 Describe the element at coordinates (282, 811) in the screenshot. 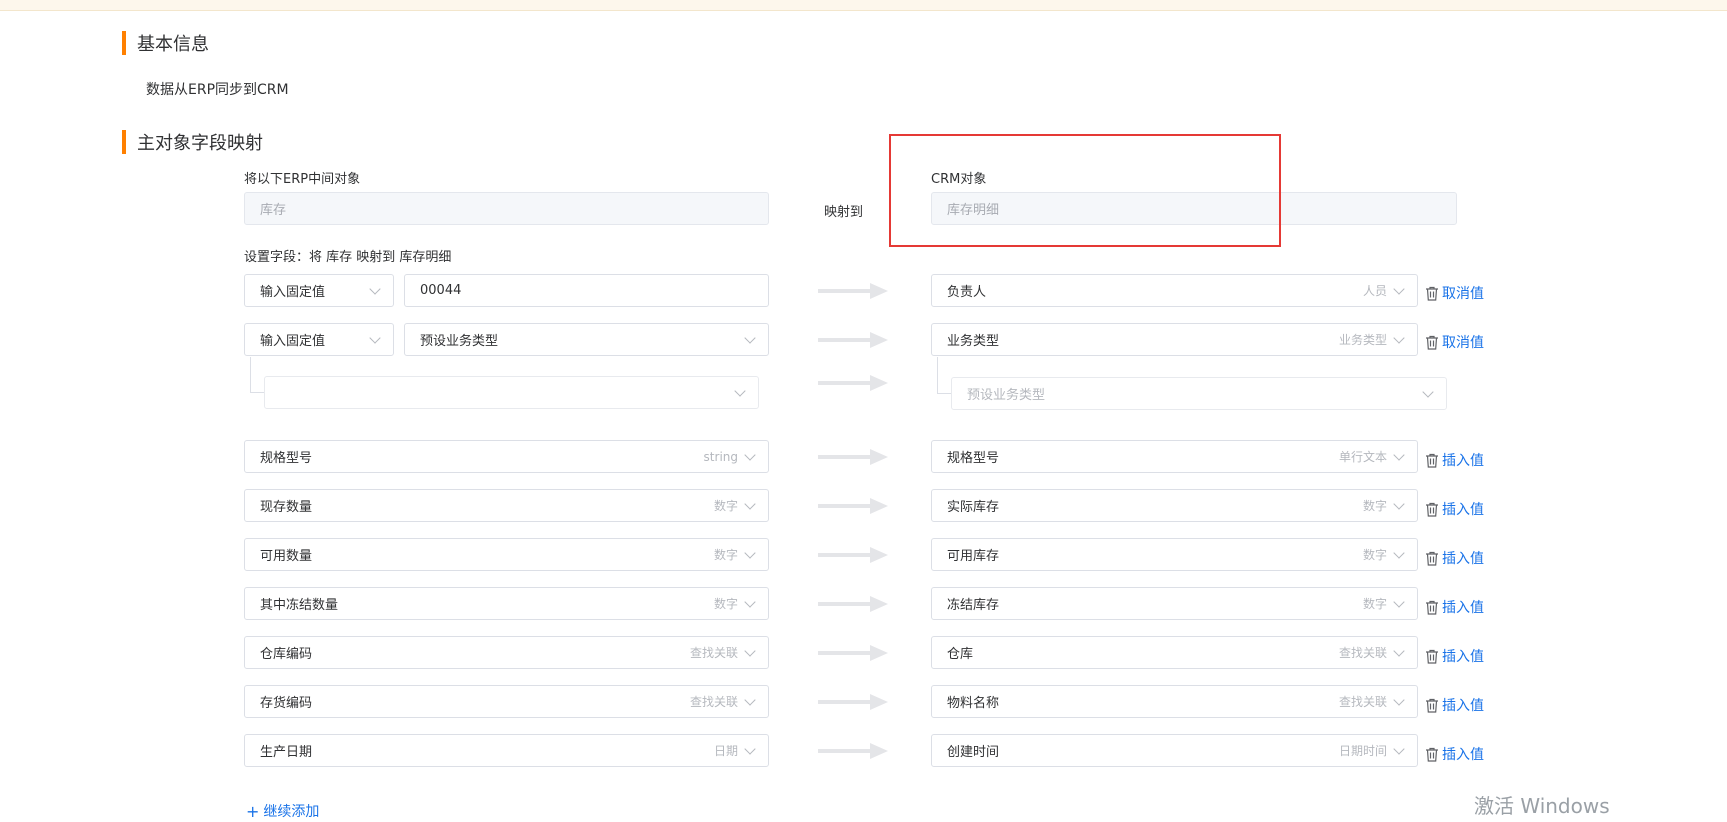

I see `add-more-button: + 继续添加` at that location.